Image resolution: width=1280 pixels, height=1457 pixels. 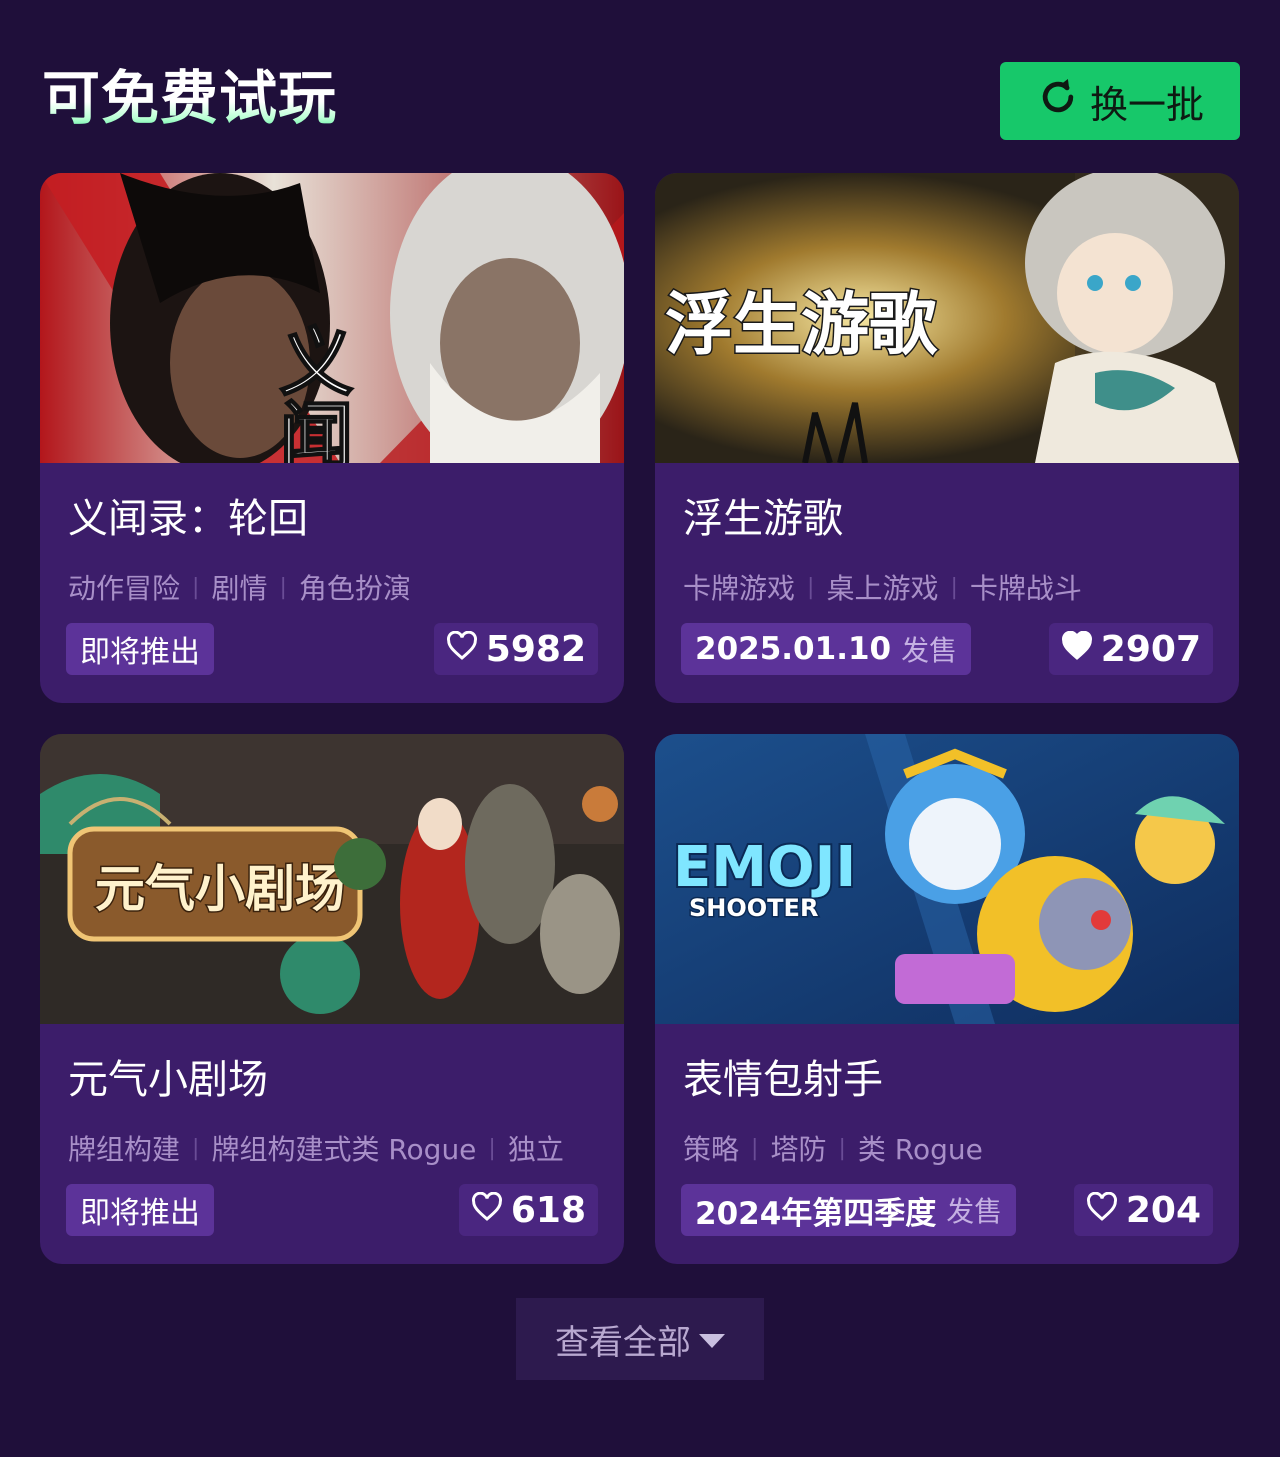 What do you see at coordinates (343, 1148) in the screenshot?
I see `tag: 牌组构建式类 Rogue` at bounding box center [343, 1148].